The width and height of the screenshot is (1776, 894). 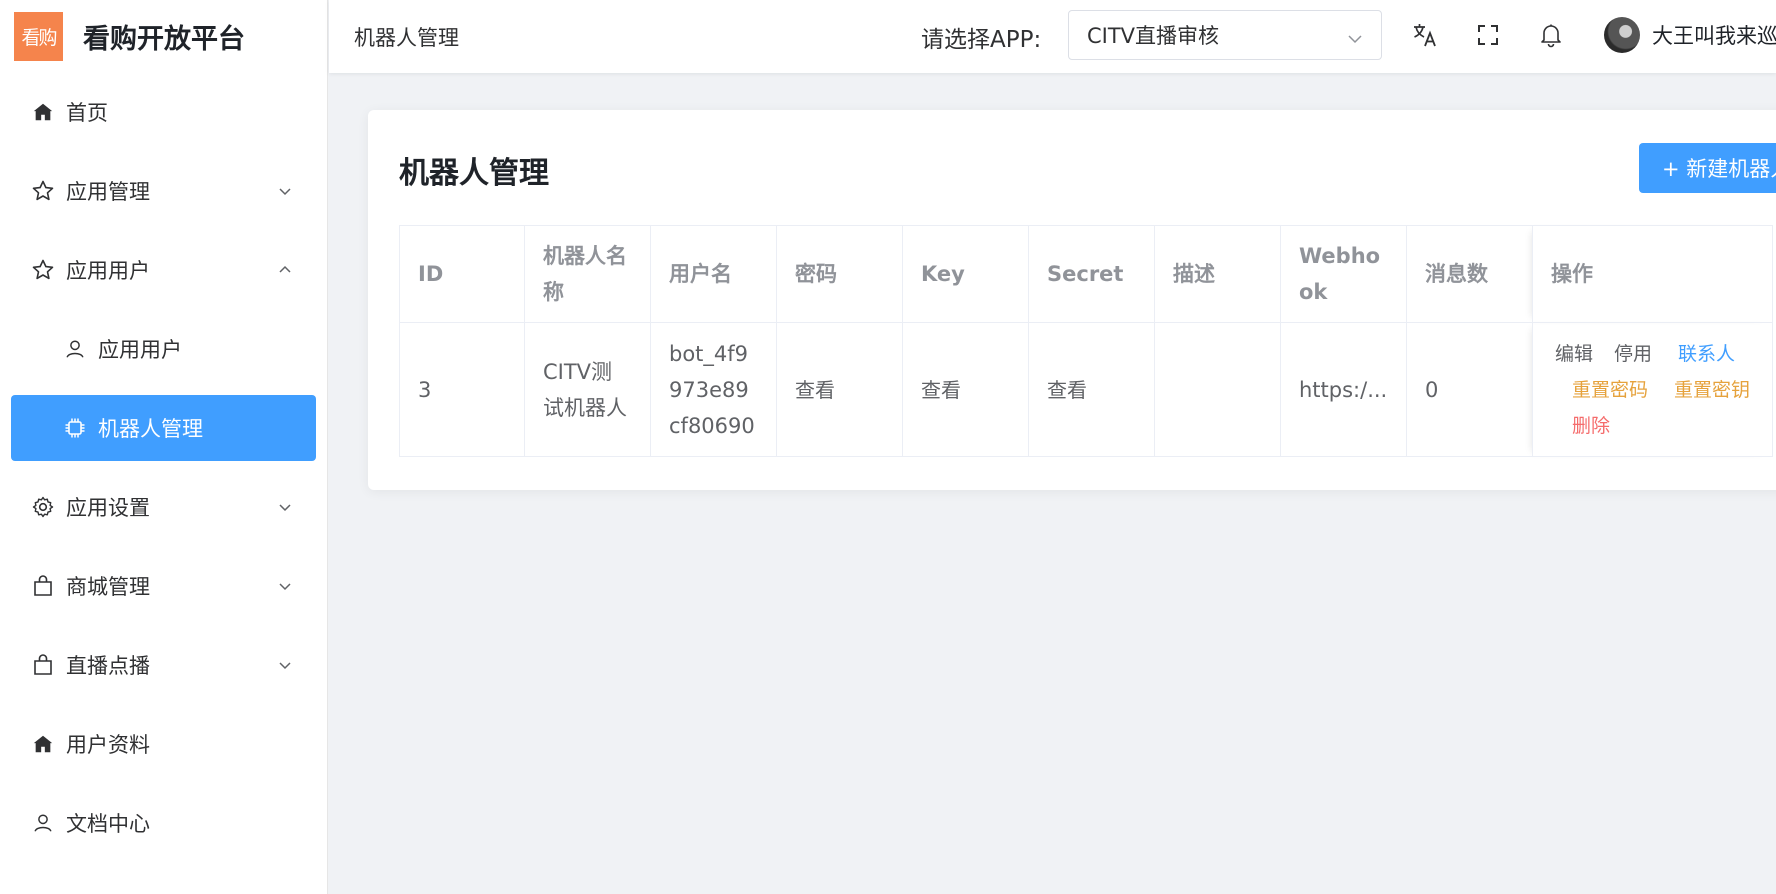 I want to click on column-header: 消息数, so click(x=1469, y=274).